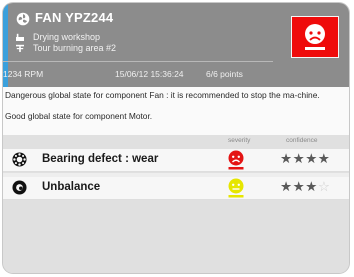  What do you see at coordinates (116, 37) in the screenshot?
I see `location-workshop: Drying workshop` at bounding box center [116, 37].